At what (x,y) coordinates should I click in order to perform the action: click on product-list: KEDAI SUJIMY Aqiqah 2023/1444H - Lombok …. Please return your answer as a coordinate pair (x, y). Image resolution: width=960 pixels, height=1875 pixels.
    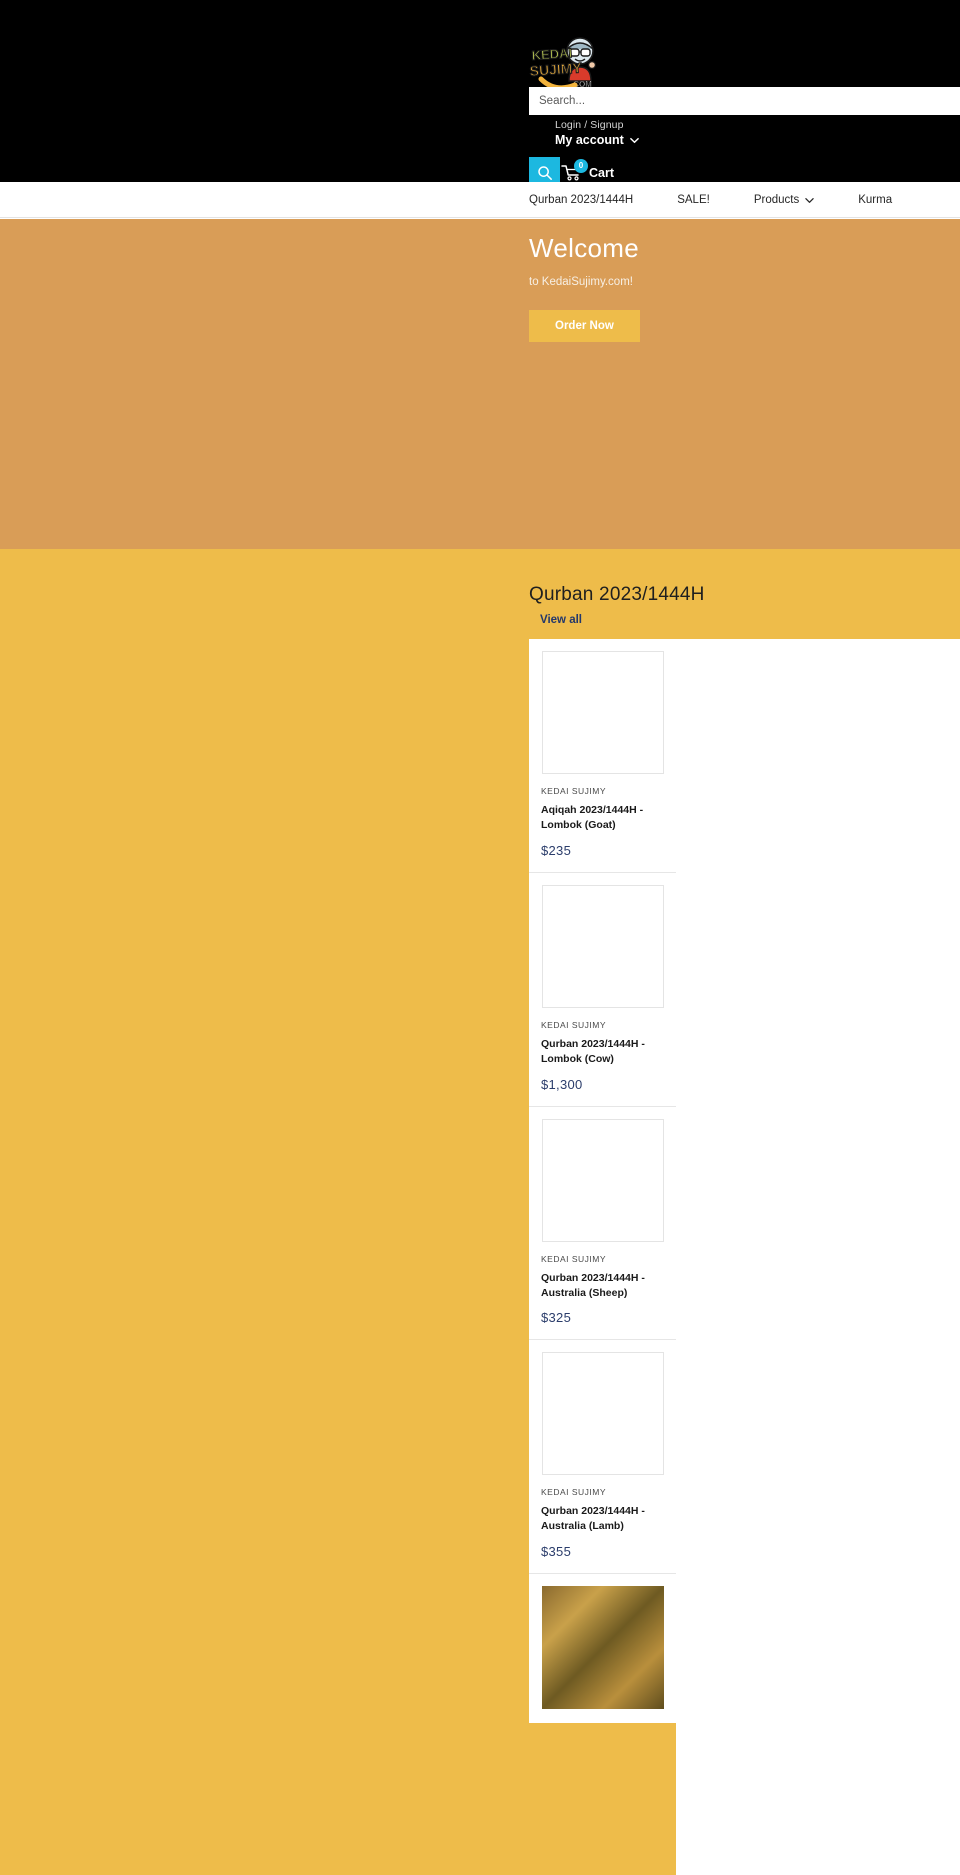
    Looking at the image, I should click on (602, 1181).